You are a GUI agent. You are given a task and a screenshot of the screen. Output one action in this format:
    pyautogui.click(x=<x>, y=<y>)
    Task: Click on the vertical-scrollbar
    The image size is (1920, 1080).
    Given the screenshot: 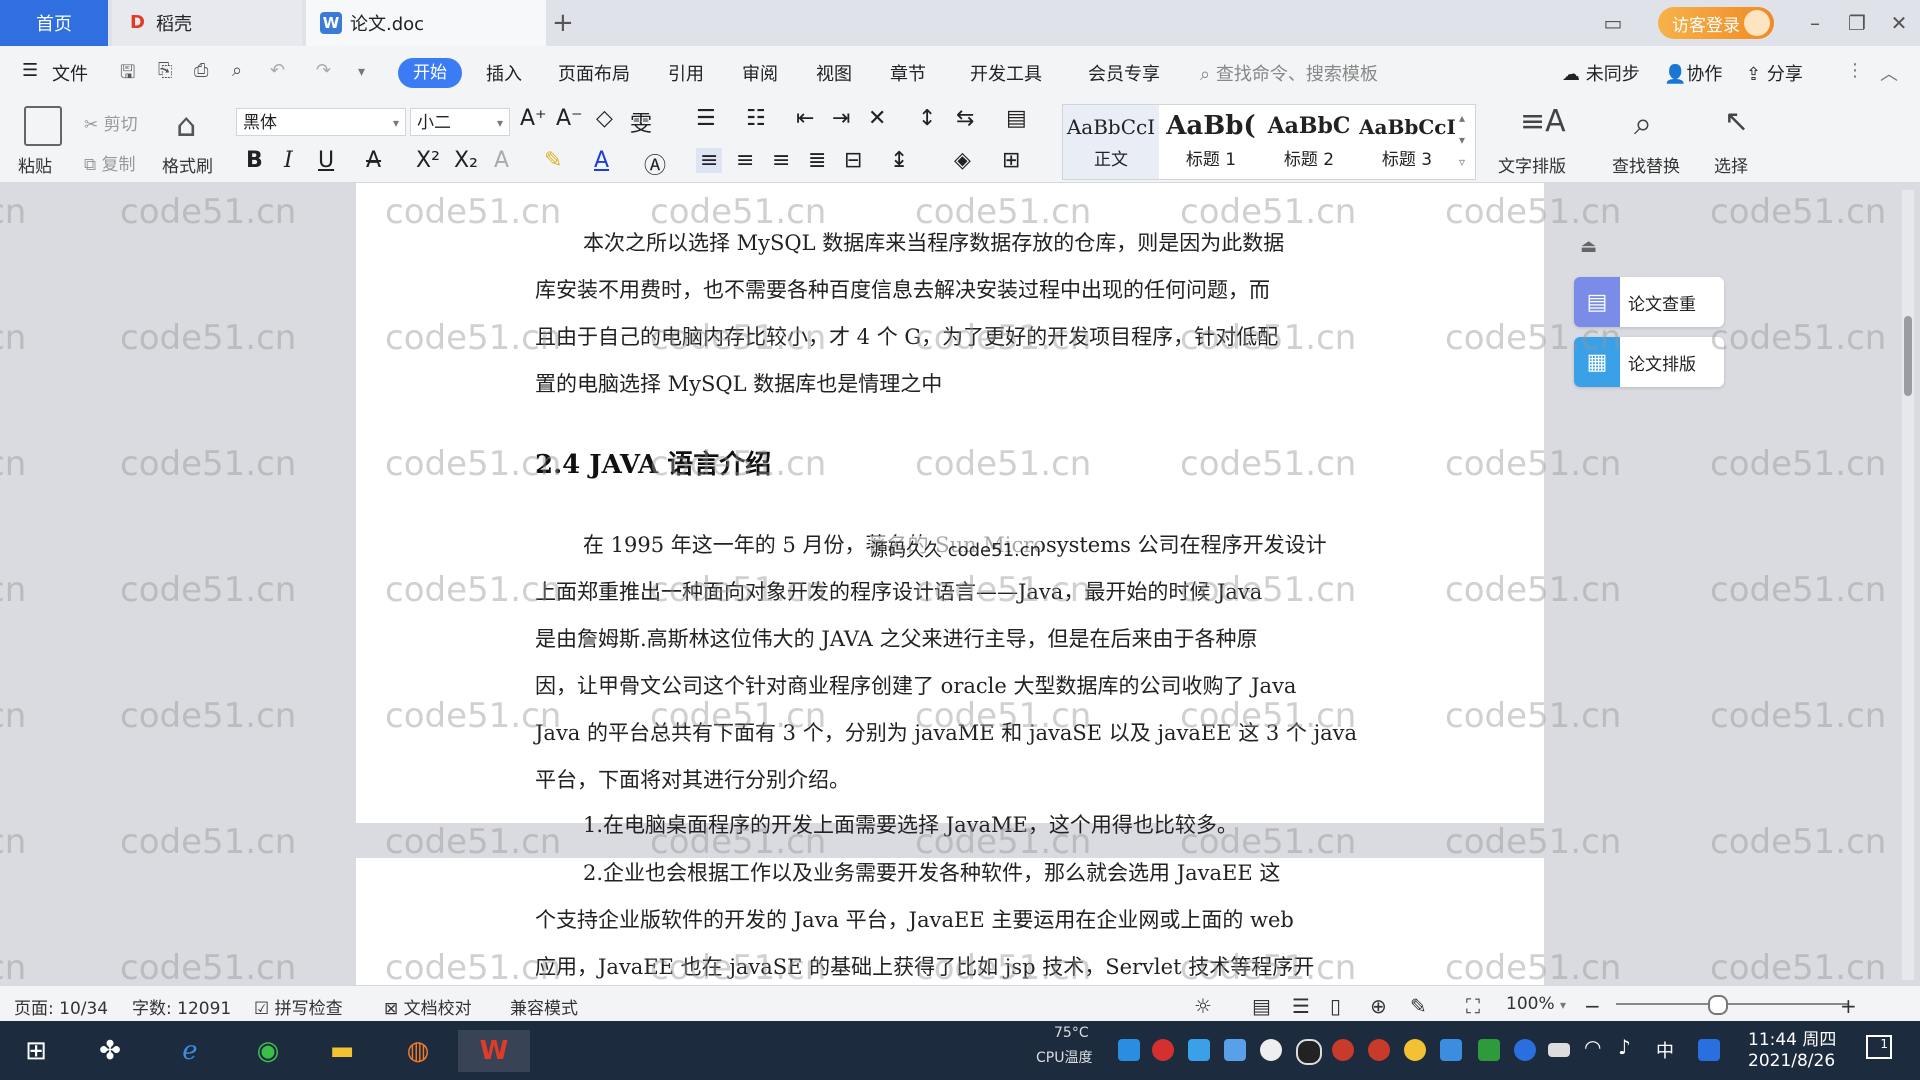 What is the action you would take?
    pyautogui.click(x=1908, y=585)
    